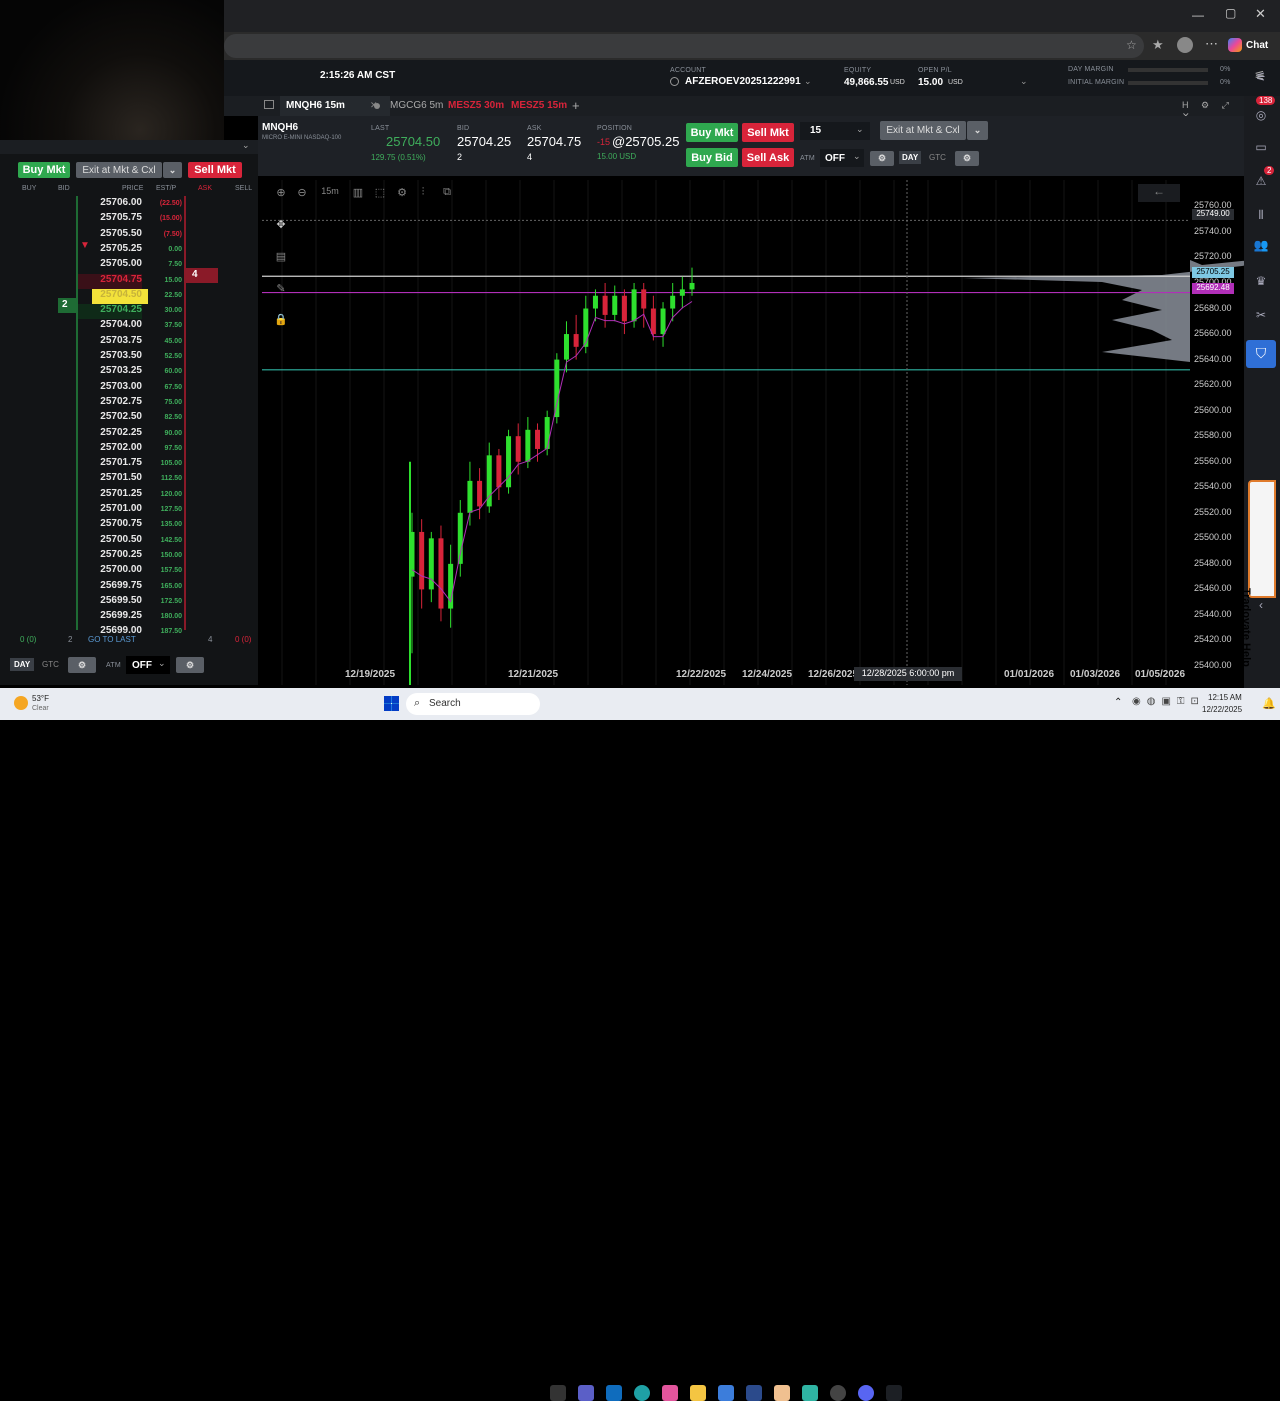 The height and width of the screenshot is (1401, 1280). What do you see at coordinates (1118, 702) in the screenshot?
I see `chevron-up-icon: ⌃` at bounding box center [1118, 702].